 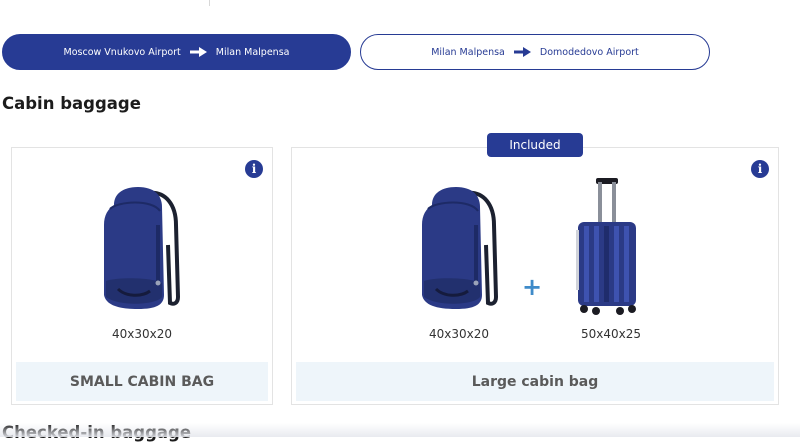 I want to click on route-origin: Milan Malpensa, so click(x=468, y=52).